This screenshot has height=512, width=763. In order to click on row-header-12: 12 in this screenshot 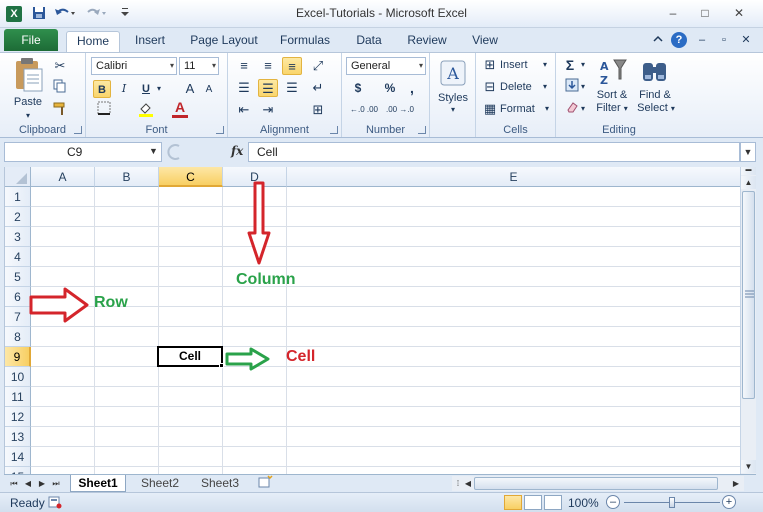, I will do `click(18, 417)`.